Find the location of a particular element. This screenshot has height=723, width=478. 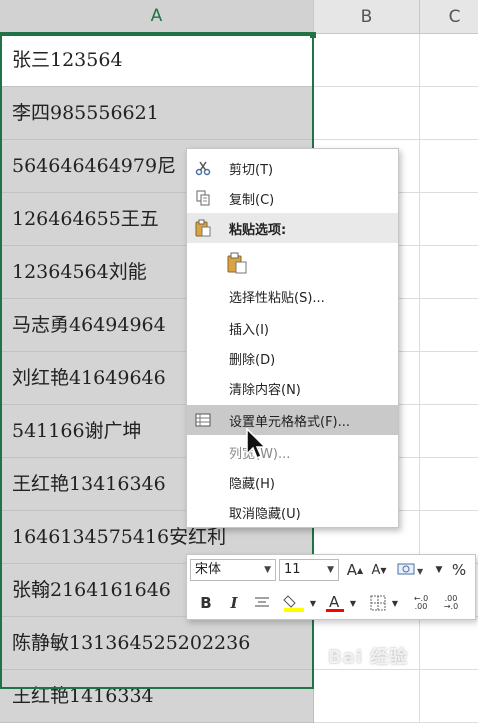

increase-font-size-button: A ▲ is located at coordinates (355, 570).